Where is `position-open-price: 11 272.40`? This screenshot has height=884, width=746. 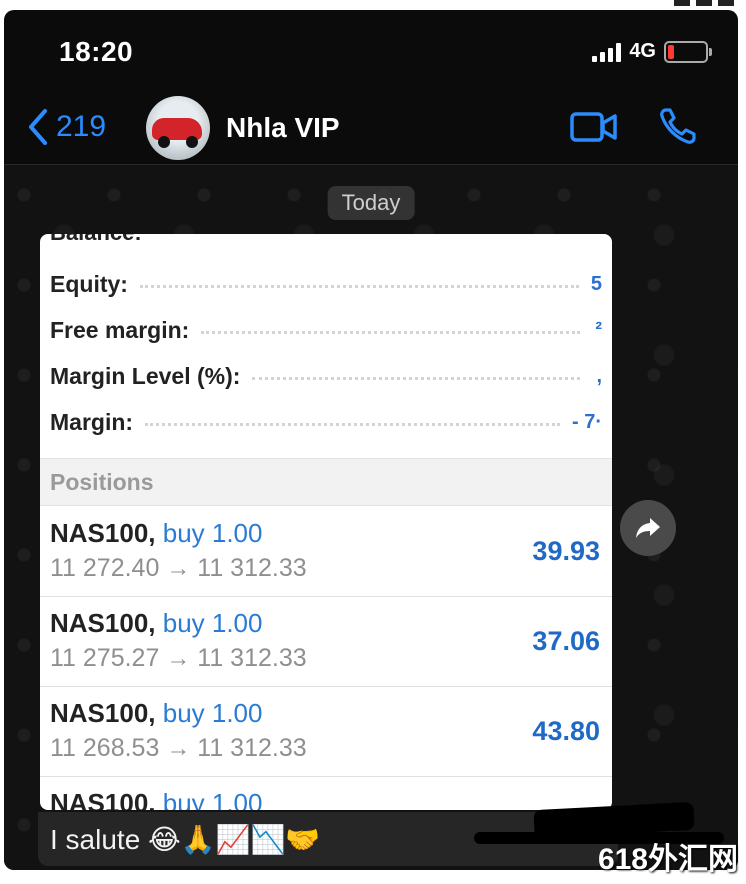
position-open-price: 11 272.40 is located at coordinates (105, 568).